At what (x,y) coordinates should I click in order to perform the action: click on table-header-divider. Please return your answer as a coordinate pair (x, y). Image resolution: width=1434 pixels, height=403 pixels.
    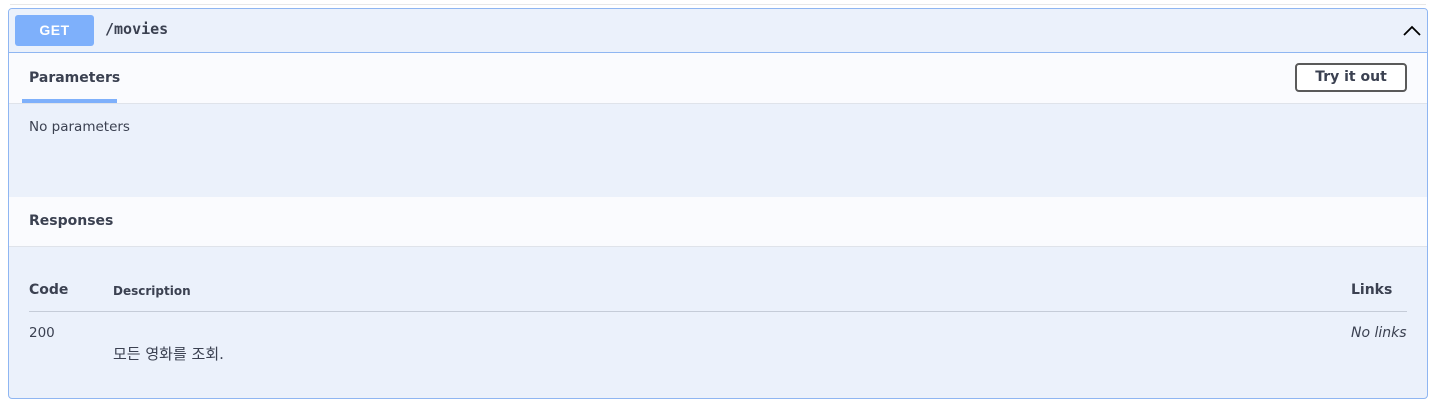
    Looking at the image, I should click on (718, 311).